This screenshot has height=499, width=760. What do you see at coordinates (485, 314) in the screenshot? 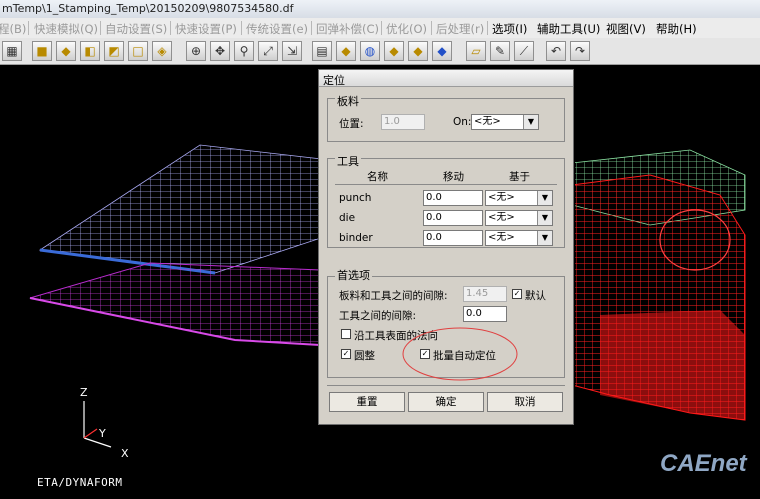
I see `tool-gap-field: 0.0` at bounding box center [485, 314].